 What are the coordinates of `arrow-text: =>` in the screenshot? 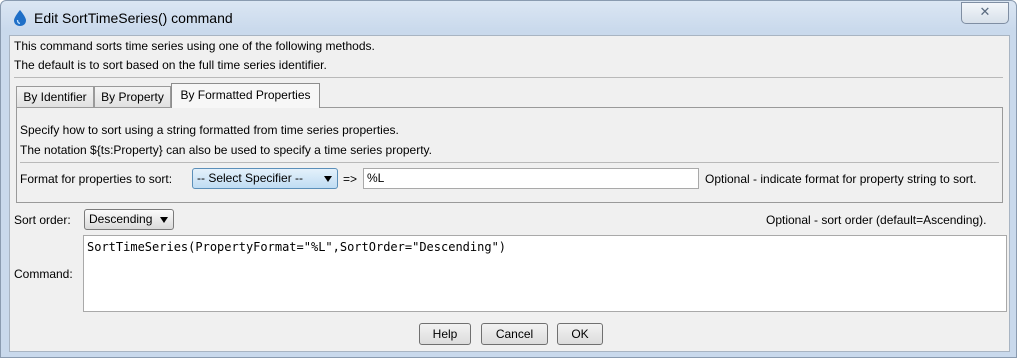 It's located at (350, 179).